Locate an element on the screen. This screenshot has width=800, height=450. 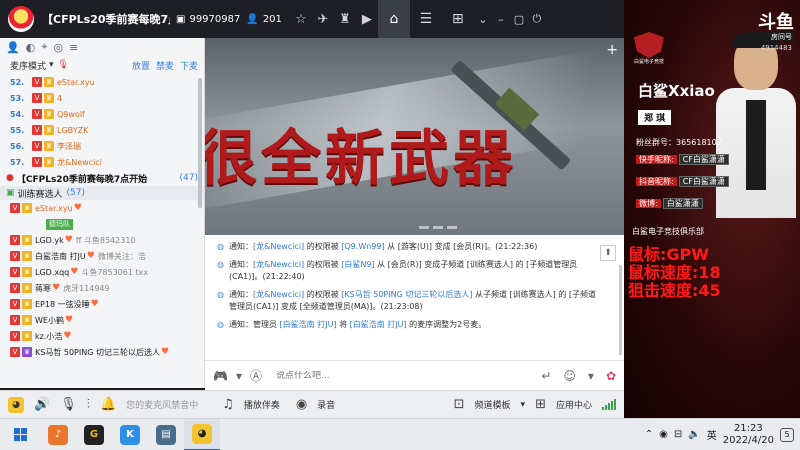
music-icon: ♫ is located at coordinates (228, 404).